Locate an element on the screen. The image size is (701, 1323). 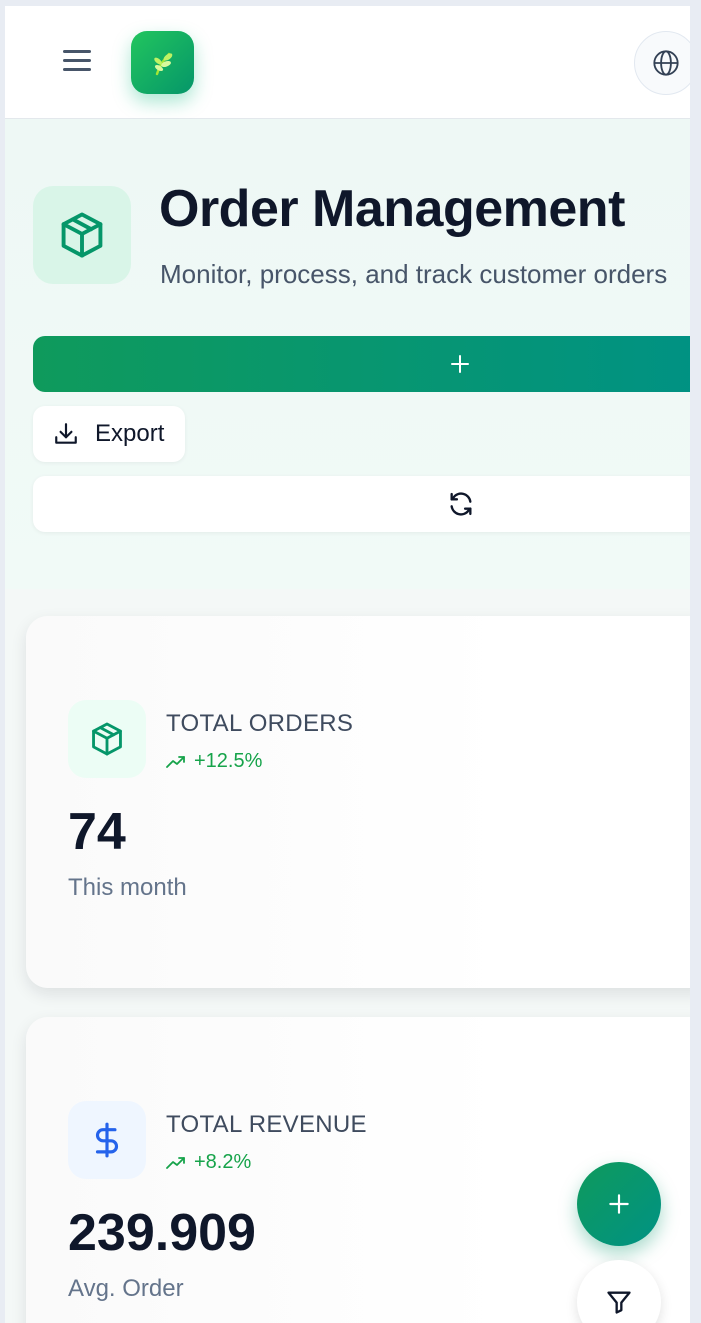
globe-icon is located at coordinates (666, 63).